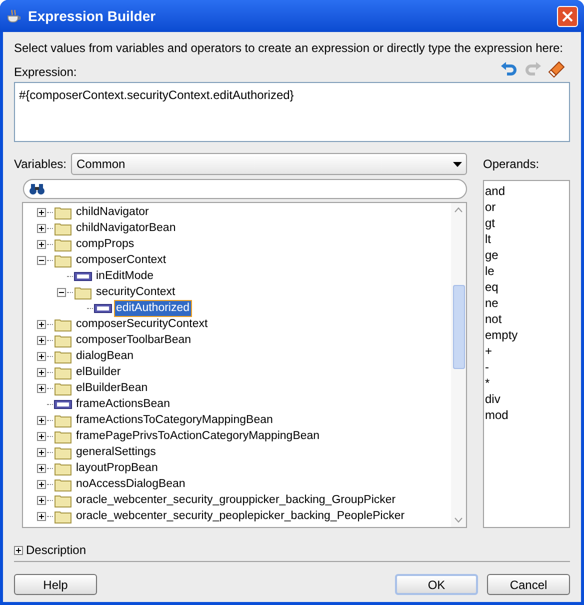 This screenshot has height=605, width=584. Describe the element at coordinates (40, 164) in the screenshot. I see `variables-label: Variables:` at that location.